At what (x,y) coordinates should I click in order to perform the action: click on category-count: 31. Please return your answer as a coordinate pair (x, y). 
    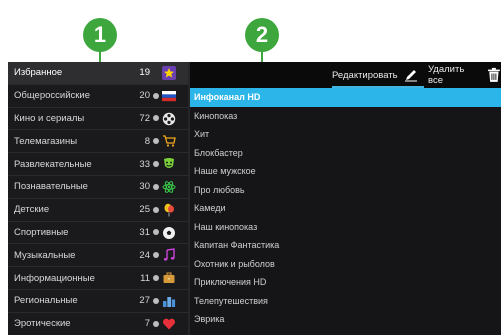
    Looking at the image, I should click on (144, 232).